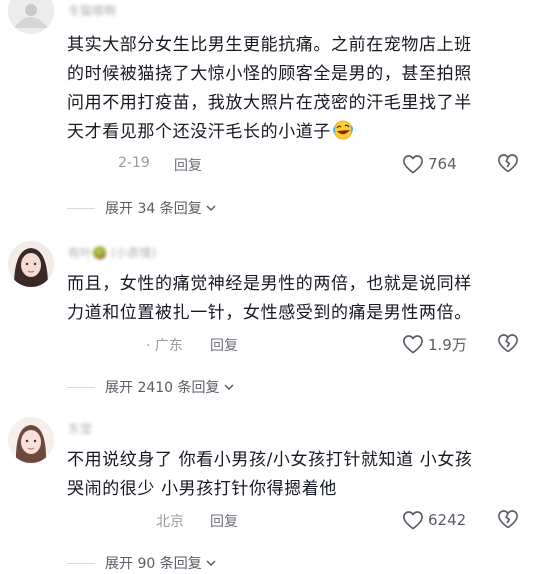 The height and width of the screenshot is (574, 535). I want to click on comment-text-line: 其实大部分女生比男生更能抗痛。之前在宠物店上班, so click(269, 45).